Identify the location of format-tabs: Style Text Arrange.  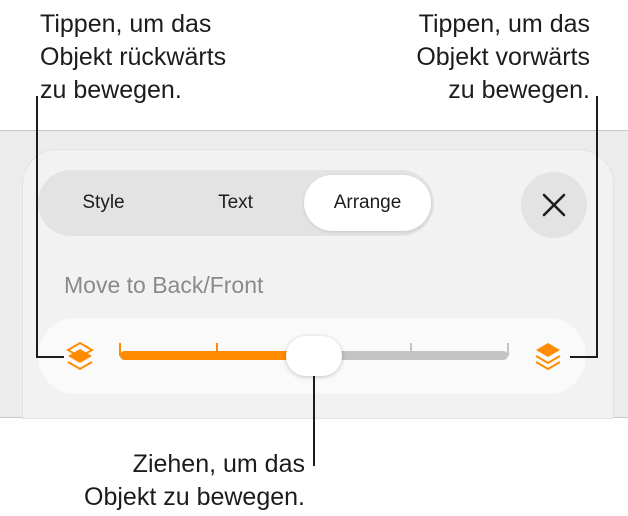
(236, 203).